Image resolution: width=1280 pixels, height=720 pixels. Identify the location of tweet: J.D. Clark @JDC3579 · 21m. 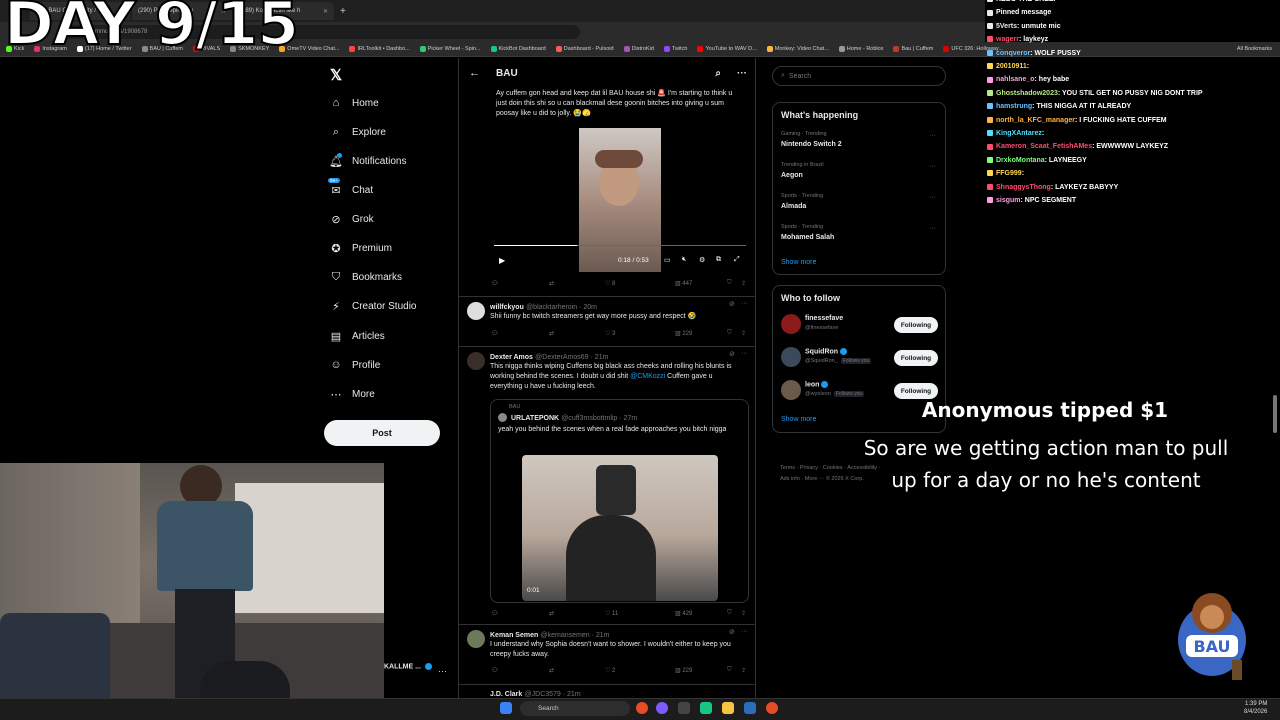
(535, 693).